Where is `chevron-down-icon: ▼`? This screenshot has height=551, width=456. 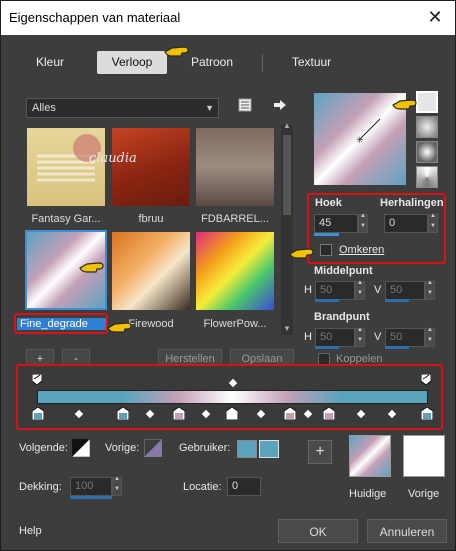 chevron-down-icon: ▼ is located at coordinates (209, 108).